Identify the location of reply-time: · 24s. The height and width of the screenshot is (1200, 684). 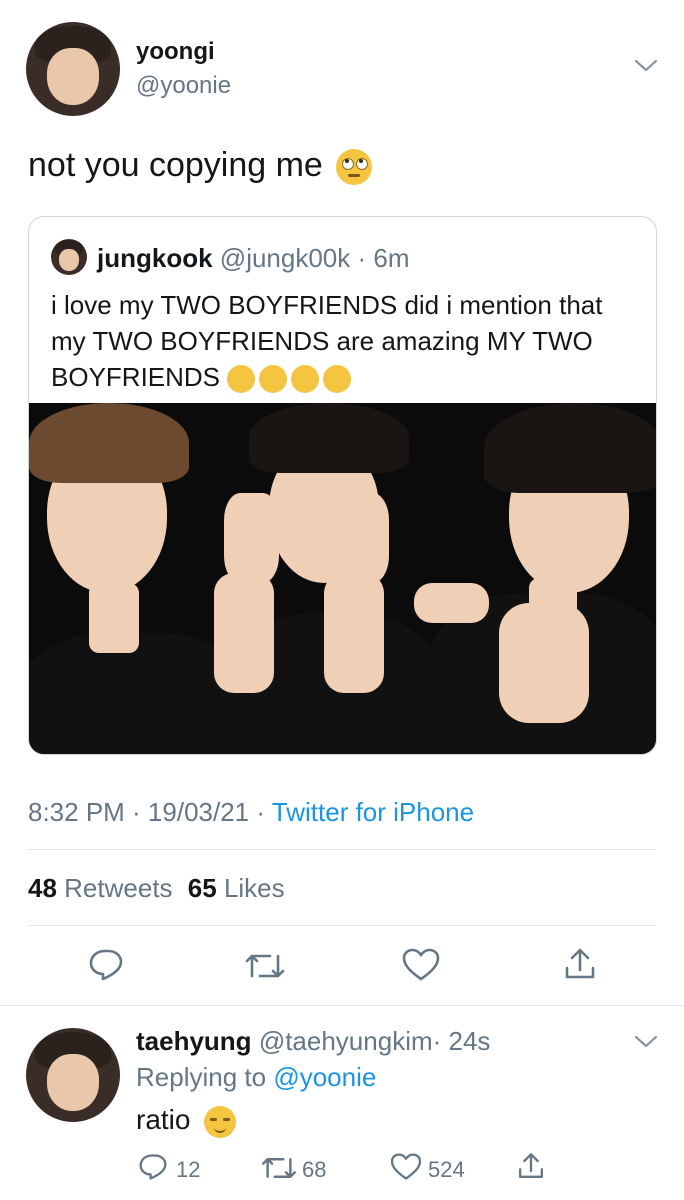
(461, 1041).